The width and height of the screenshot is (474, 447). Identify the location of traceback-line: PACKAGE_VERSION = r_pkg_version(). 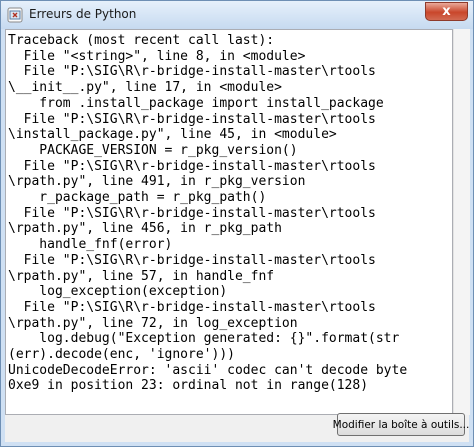
(153, 150).